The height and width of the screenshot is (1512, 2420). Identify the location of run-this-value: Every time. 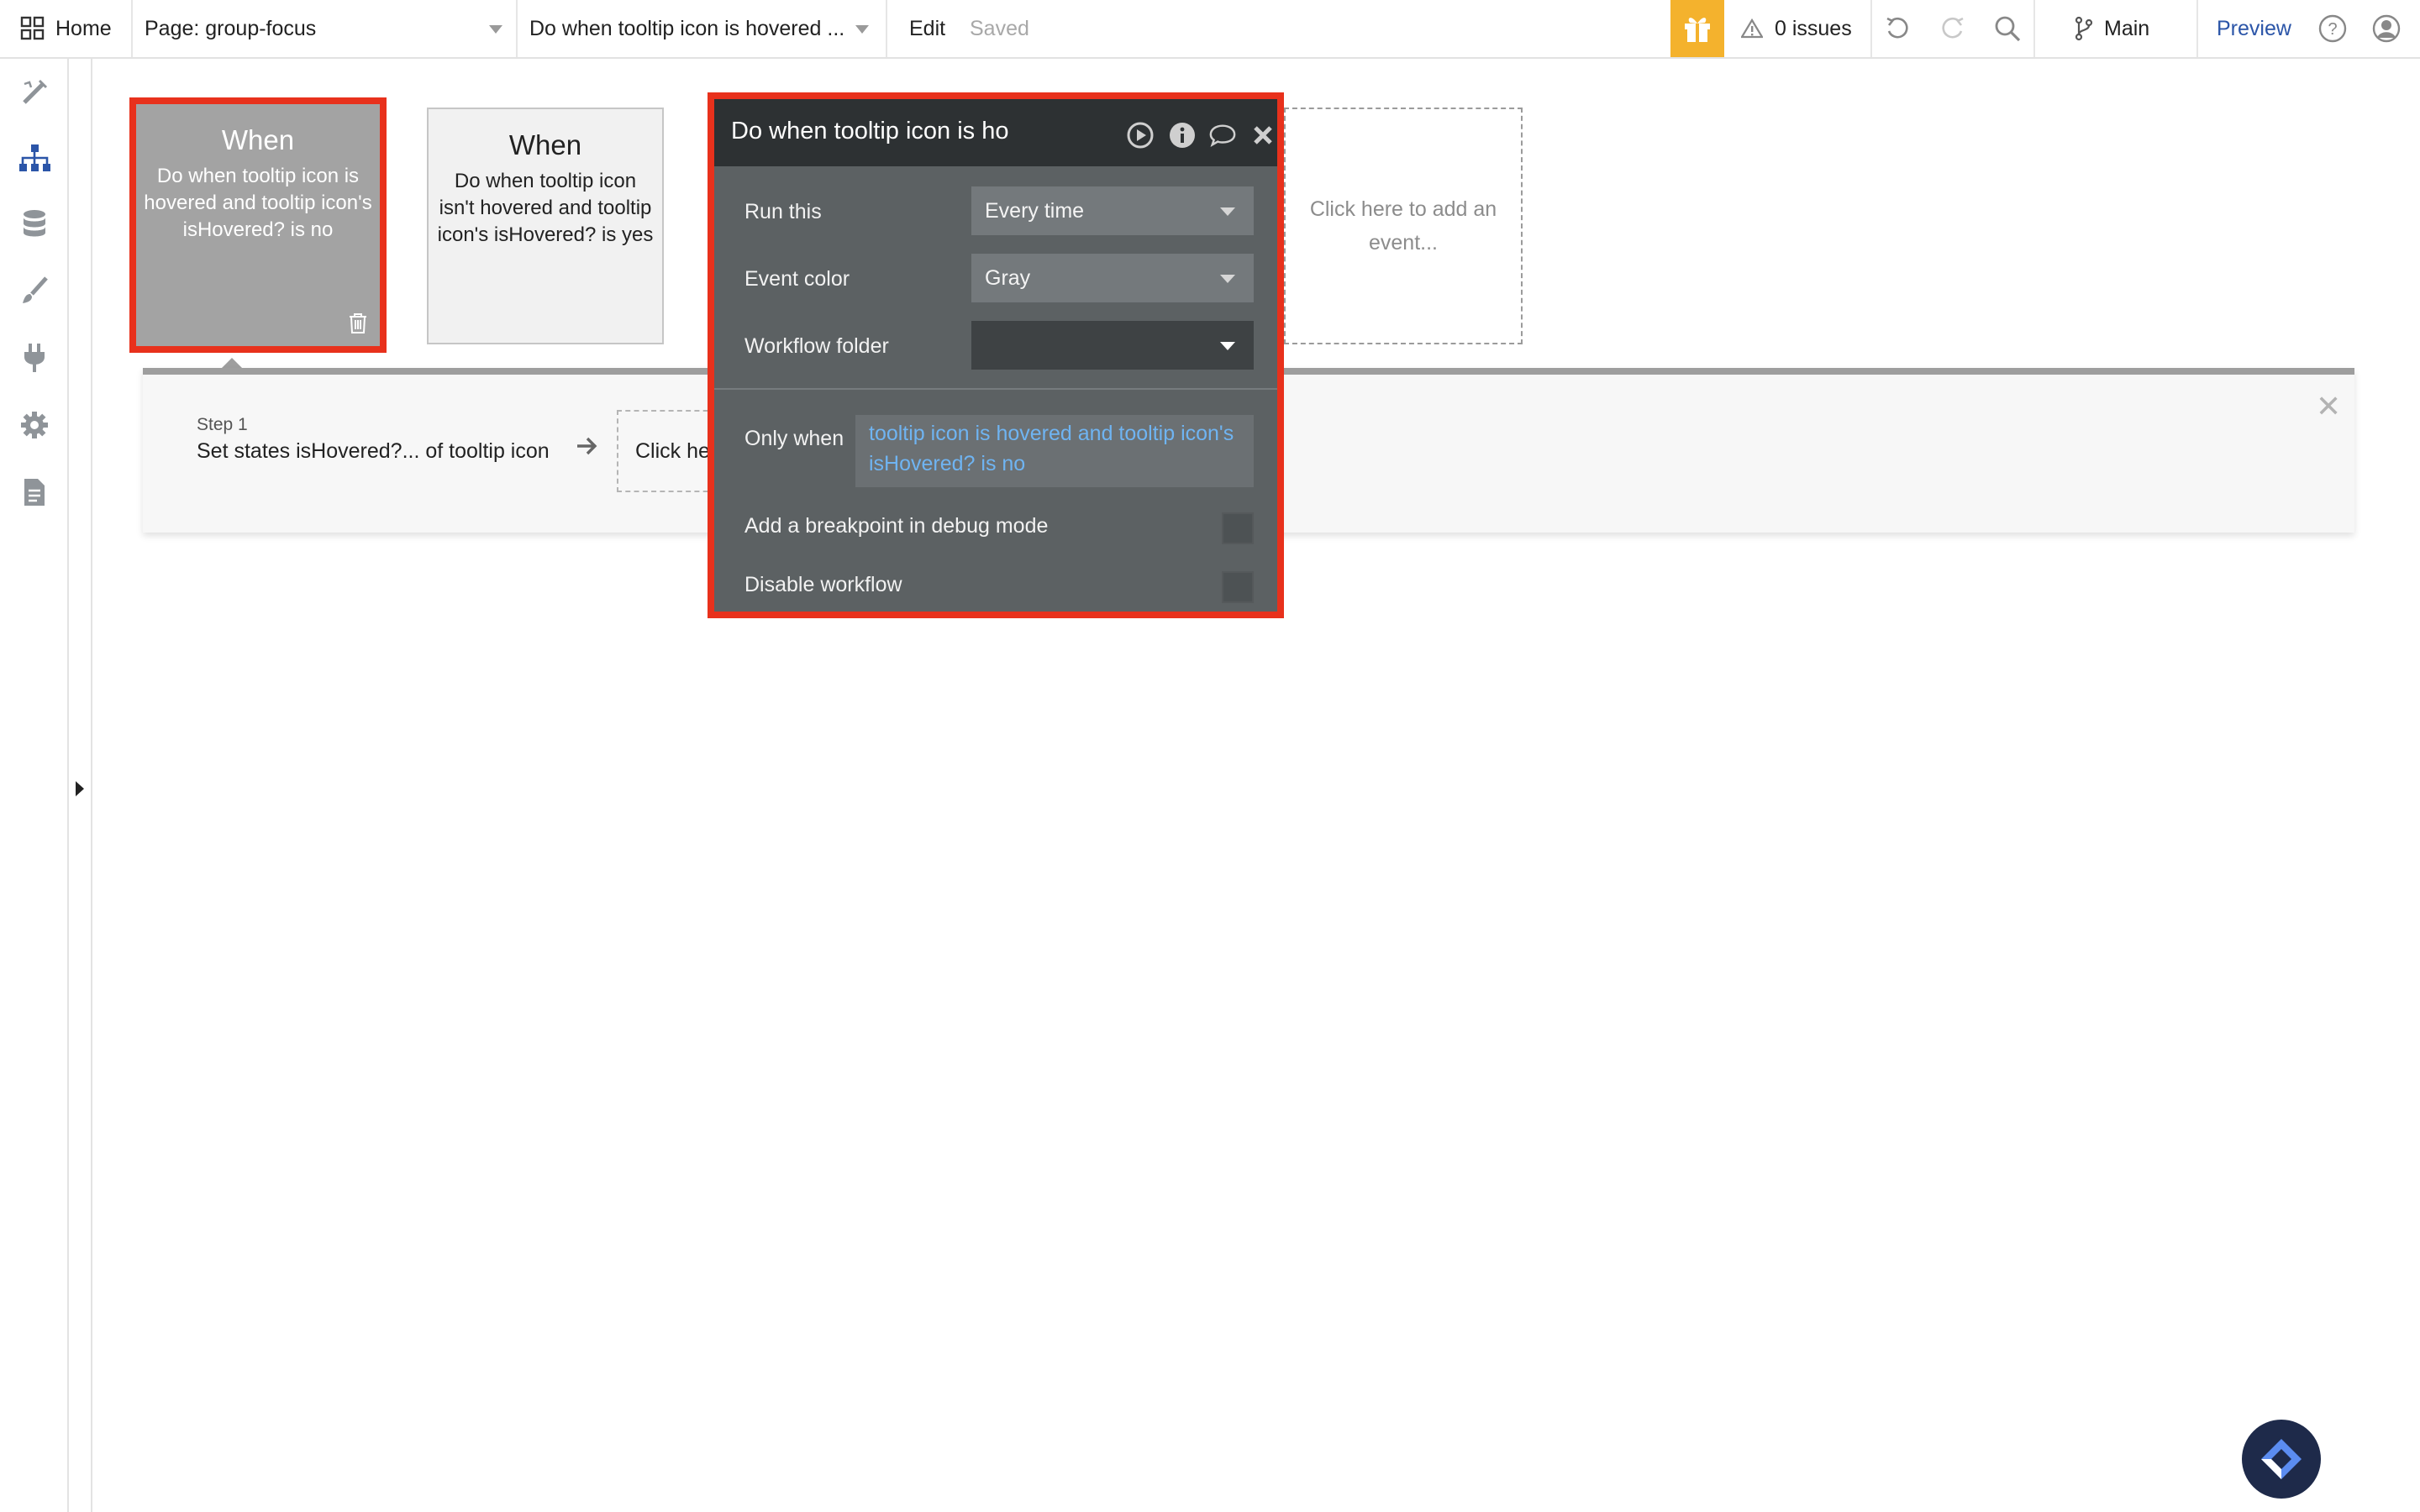
(1035, 210).